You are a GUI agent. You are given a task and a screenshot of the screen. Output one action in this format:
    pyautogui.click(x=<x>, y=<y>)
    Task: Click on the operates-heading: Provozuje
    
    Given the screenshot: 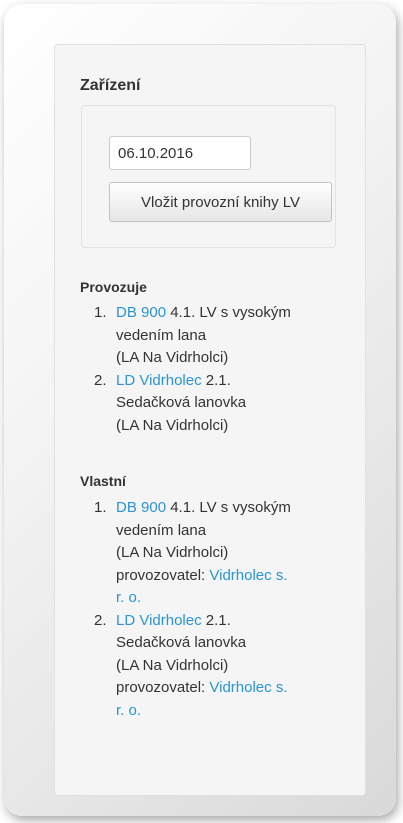 What is the action you would take?
    pyautogui.click(x=113, y=287)
    